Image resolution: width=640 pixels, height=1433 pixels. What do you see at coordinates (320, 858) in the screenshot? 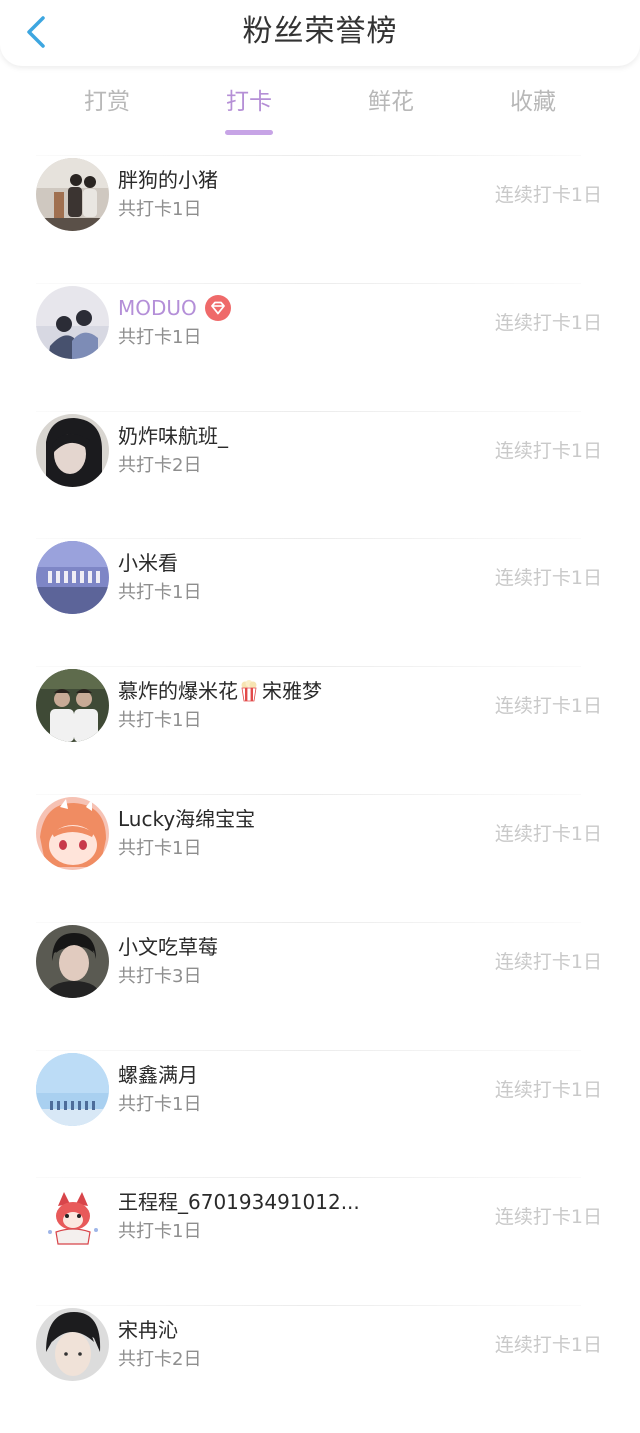
I see `list-item: Lucky海绵宝宝 共打卡1日 连续打卡1日` at bounding box center [320, 858].